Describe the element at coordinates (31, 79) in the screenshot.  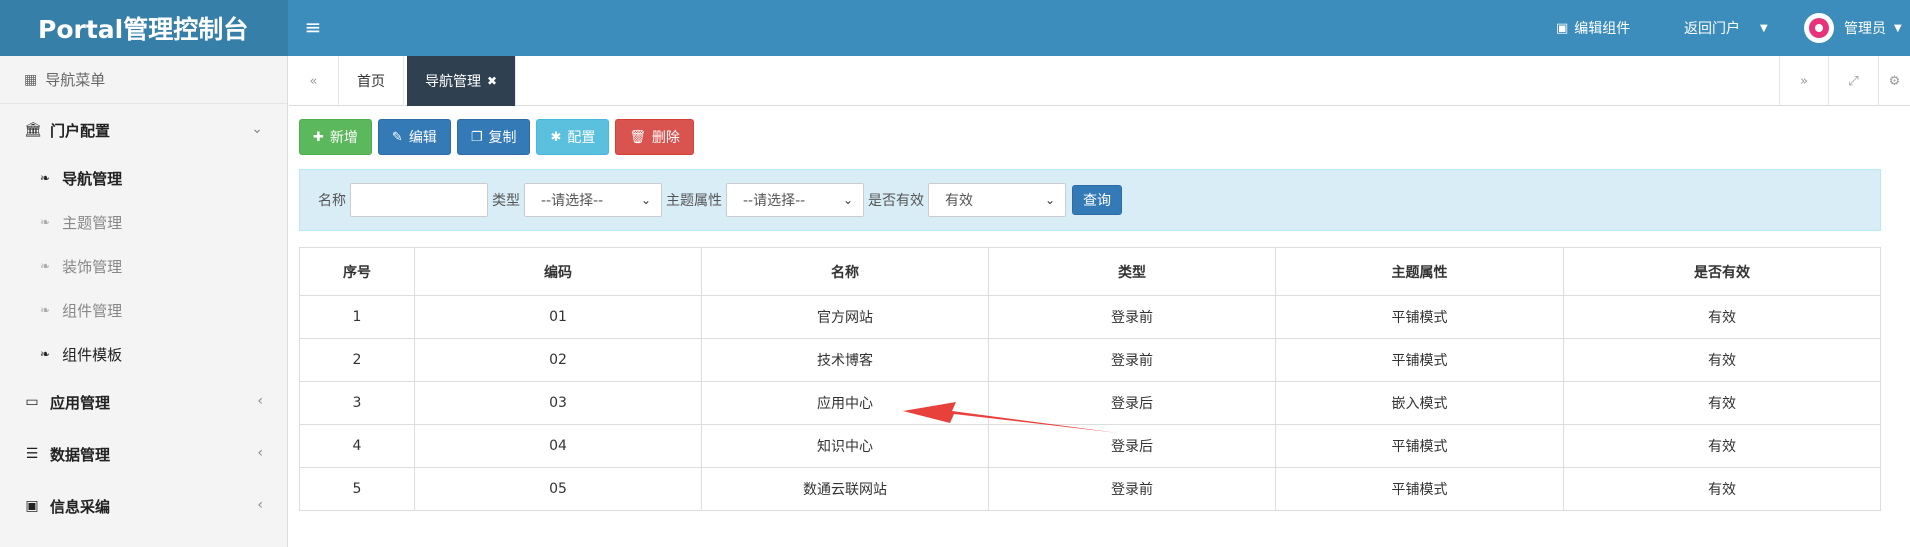
I see `grid-icon: ▦` at that location.